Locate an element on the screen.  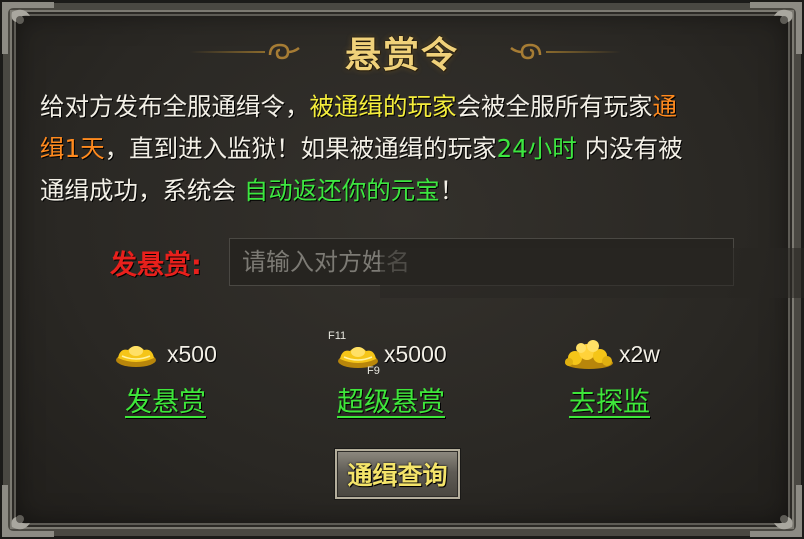
wanted-query-button: 通缉查询 is located at coordinates (397, 474).